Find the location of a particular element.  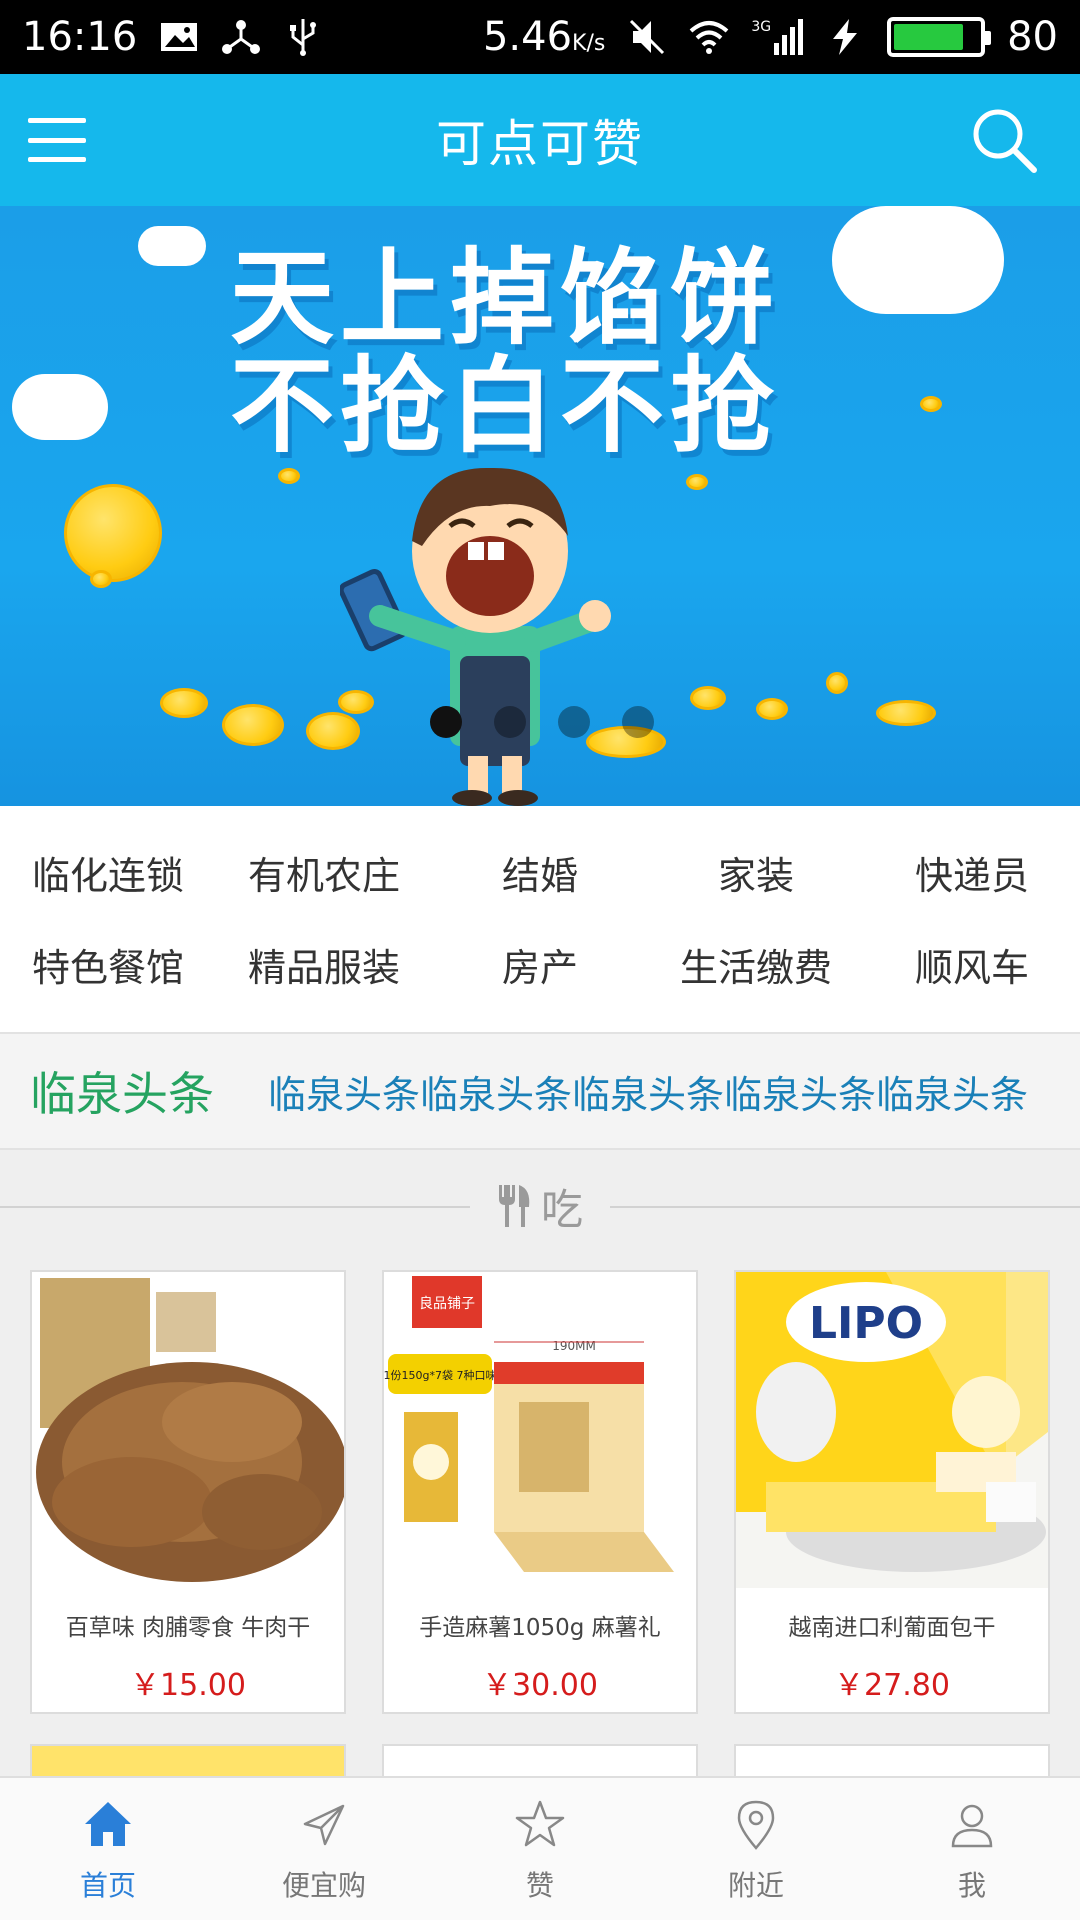

share-icon is located at coordinates (241, 37).